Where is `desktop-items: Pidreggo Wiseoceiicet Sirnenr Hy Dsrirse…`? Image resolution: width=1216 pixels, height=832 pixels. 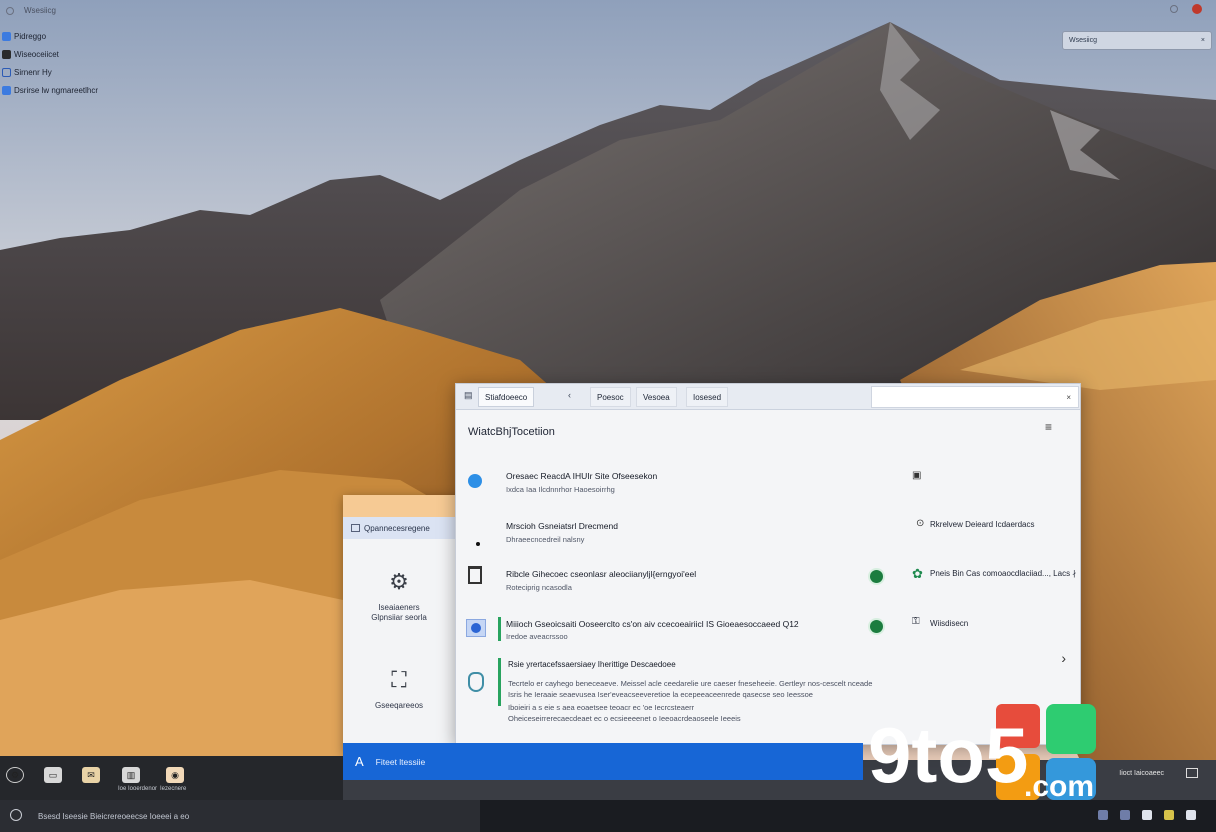 desktop-items: Pidreggo Wiseoceiicet Sirnenr Hy Dsrirse… is located at coordinates (50, 63).